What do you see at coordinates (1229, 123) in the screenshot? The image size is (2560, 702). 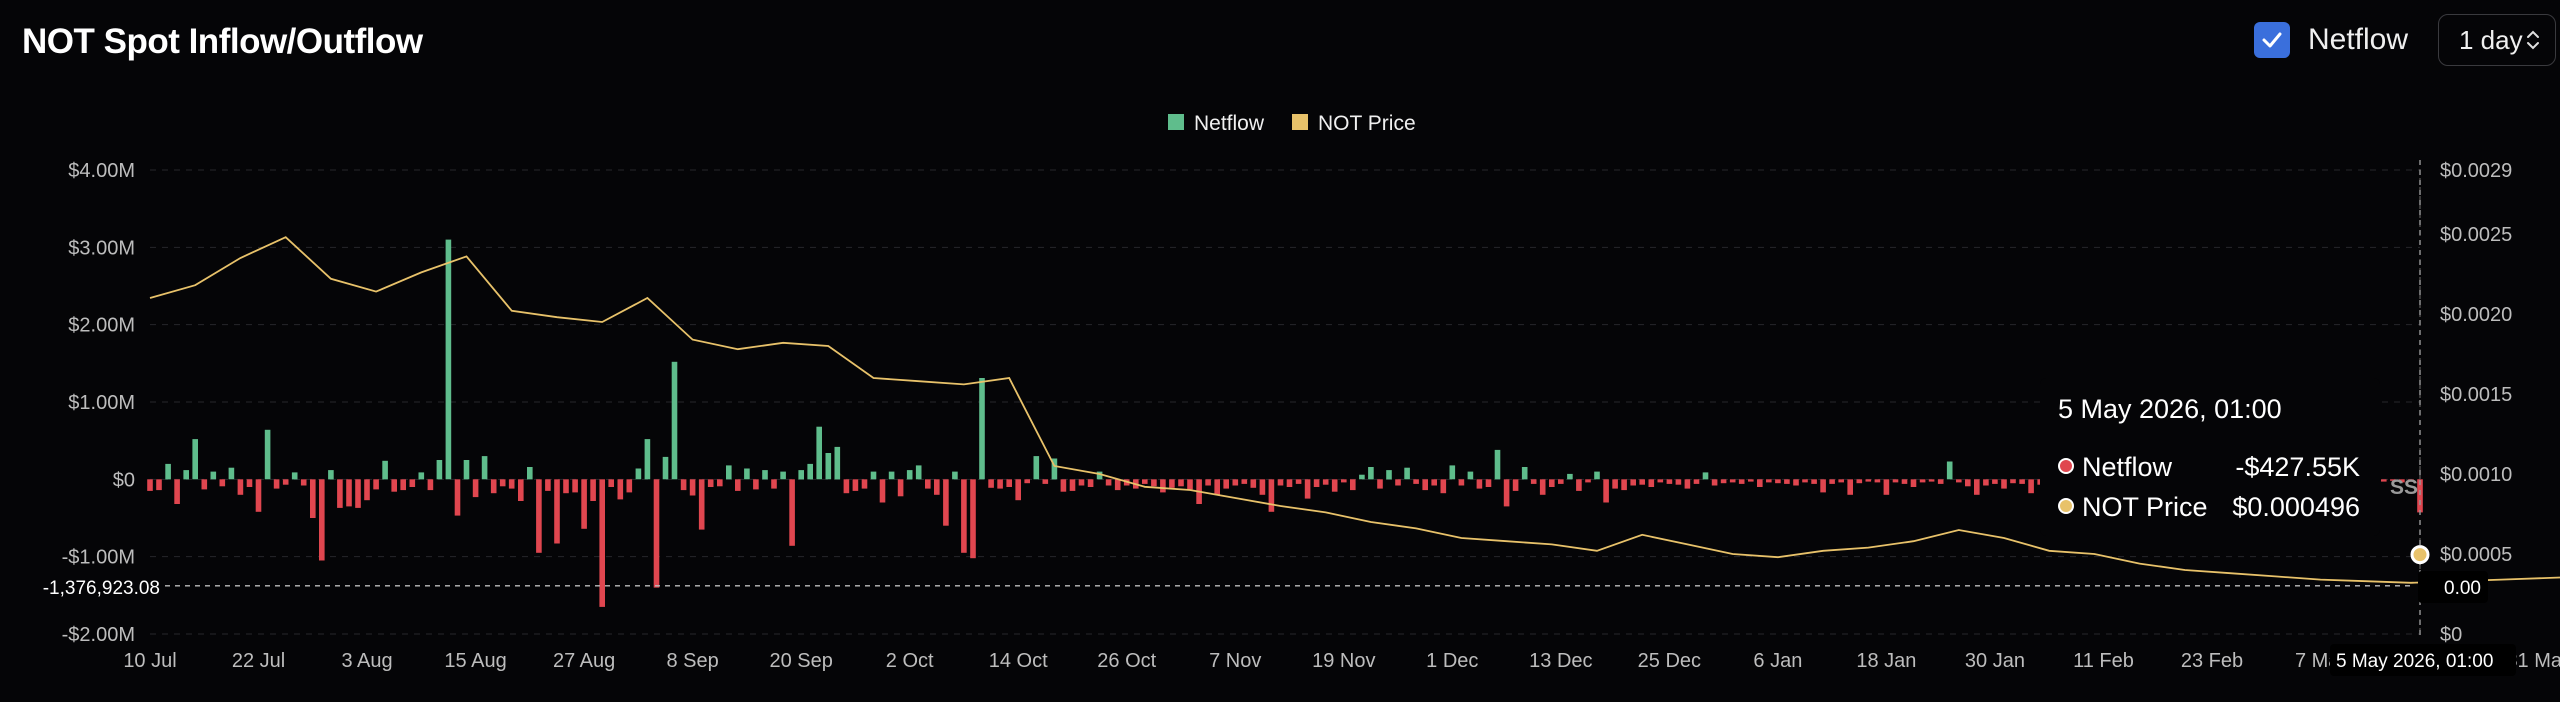 I see `legend-label-netflow: Netflow` at bounding box center [1229, 123].